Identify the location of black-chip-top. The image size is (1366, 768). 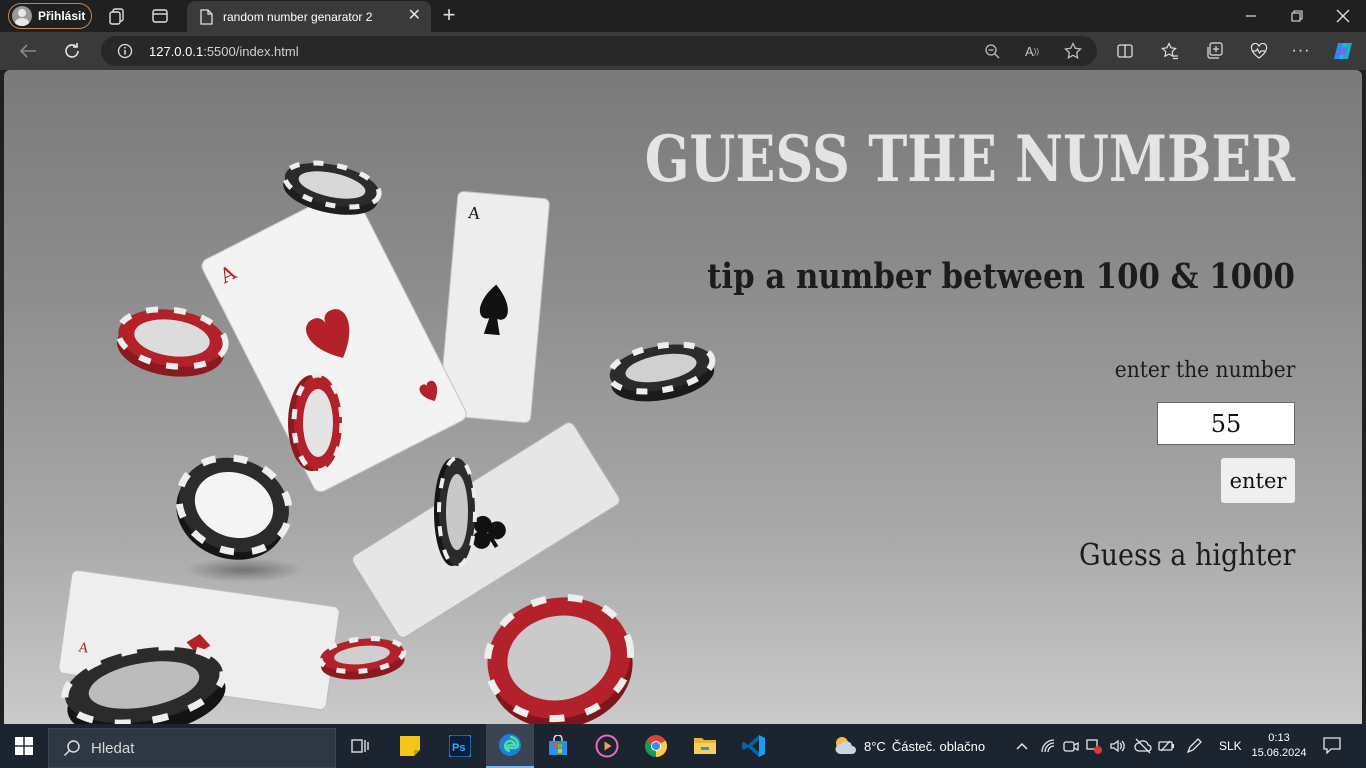
(332, 187).